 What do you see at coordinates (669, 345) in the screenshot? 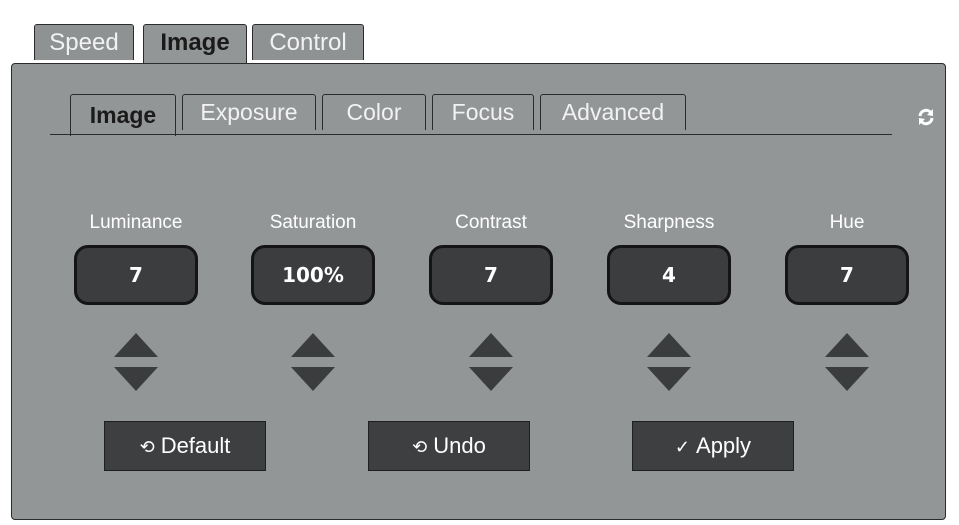
I see `sharpness-increase-icon` at bounding box center [669, 345].